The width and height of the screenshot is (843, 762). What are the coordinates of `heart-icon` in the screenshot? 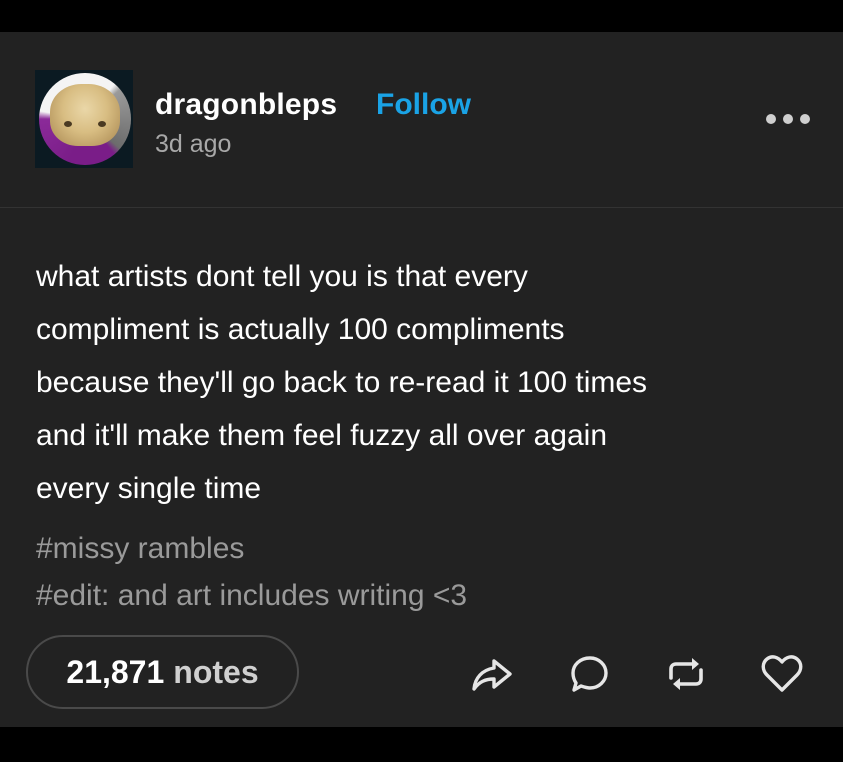 It's located at (782, 674).